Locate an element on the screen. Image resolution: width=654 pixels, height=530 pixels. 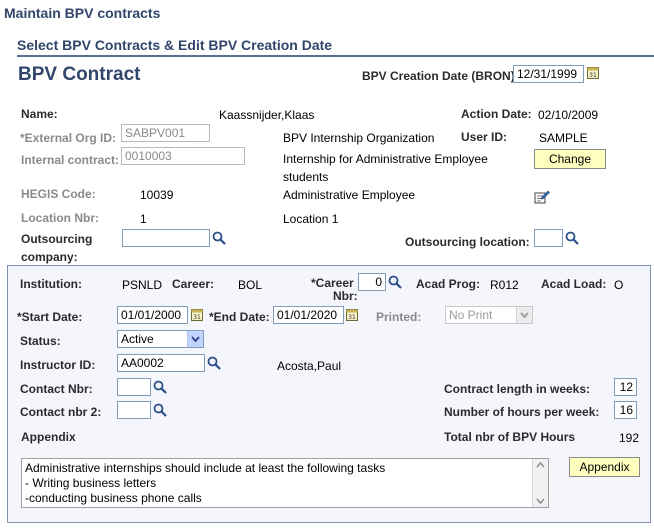
outsourcing-location-label: Outsourcing location: is located at coordinates (467, 242).